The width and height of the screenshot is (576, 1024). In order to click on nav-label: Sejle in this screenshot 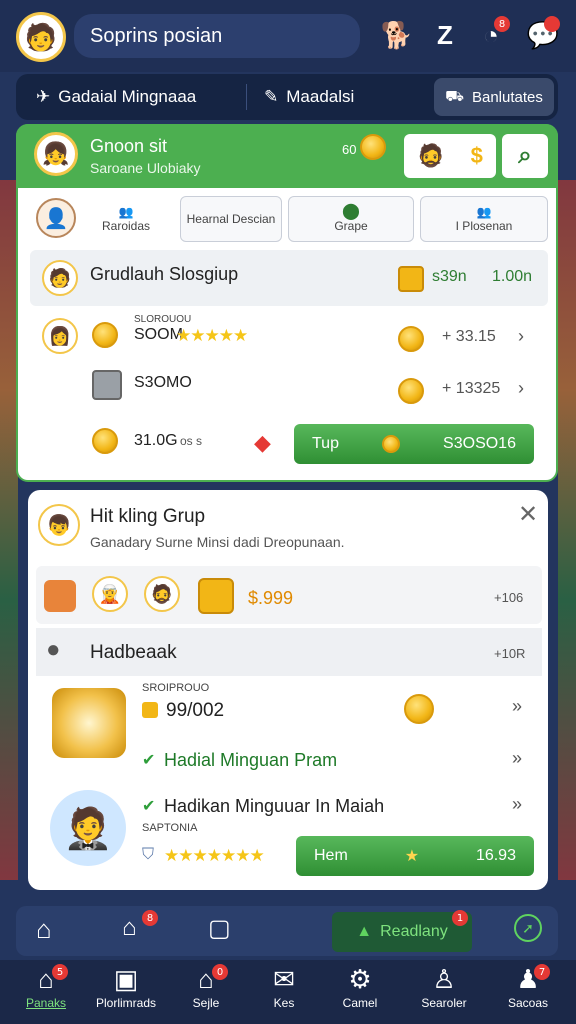, I will do `click(206, 1003)`.